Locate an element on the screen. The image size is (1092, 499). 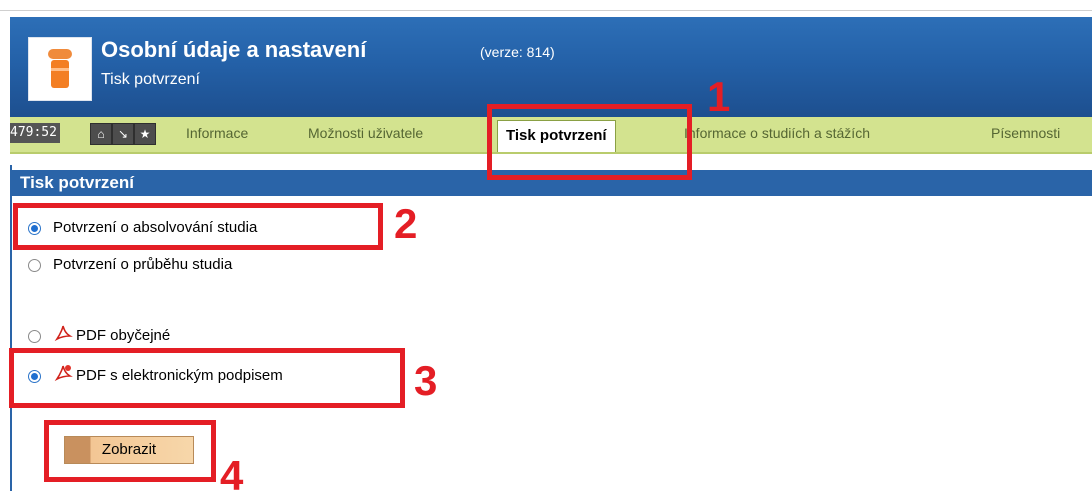
session-timer: 479:52 is located at coordinates (35, 133).